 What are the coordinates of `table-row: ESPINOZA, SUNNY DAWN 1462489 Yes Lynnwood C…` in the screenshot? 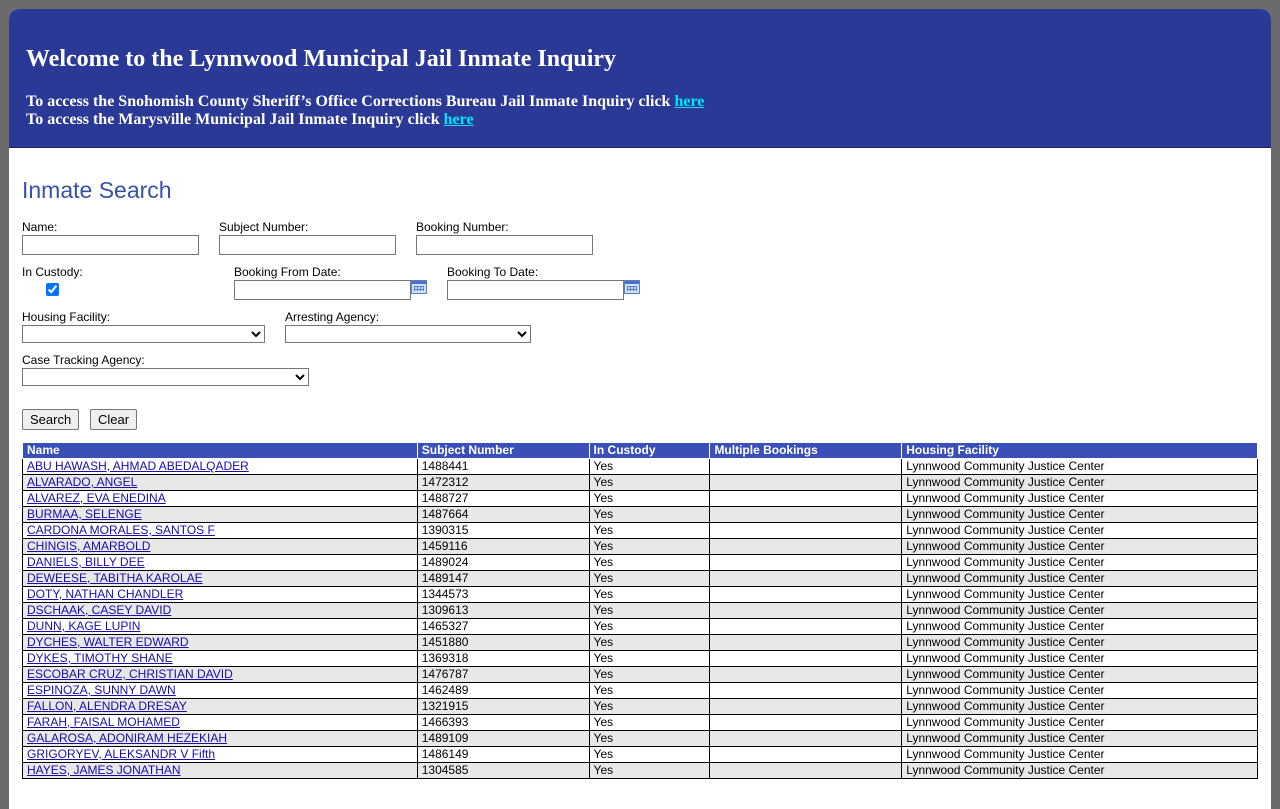 It's located at (640, 690).